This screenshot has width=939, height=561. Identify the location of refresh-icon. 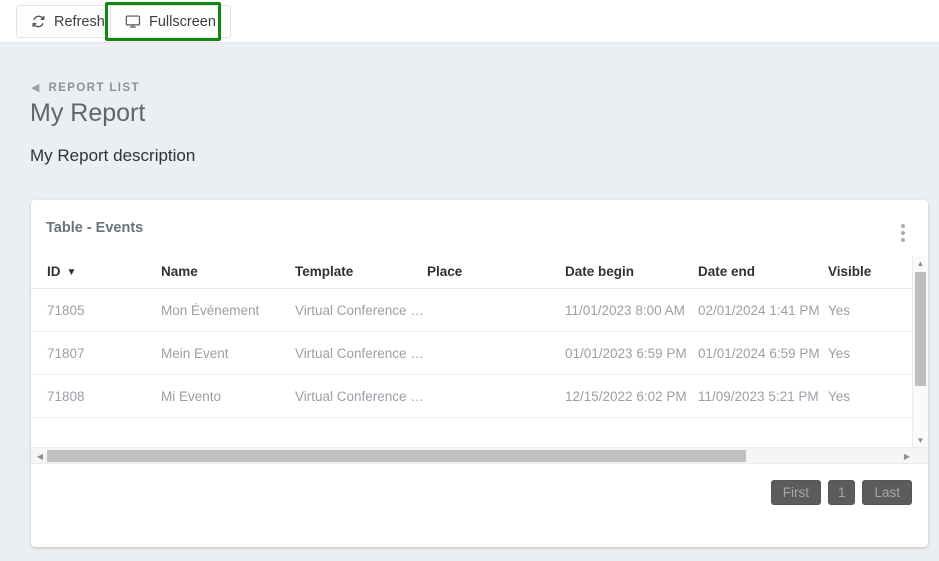
(38, 21).